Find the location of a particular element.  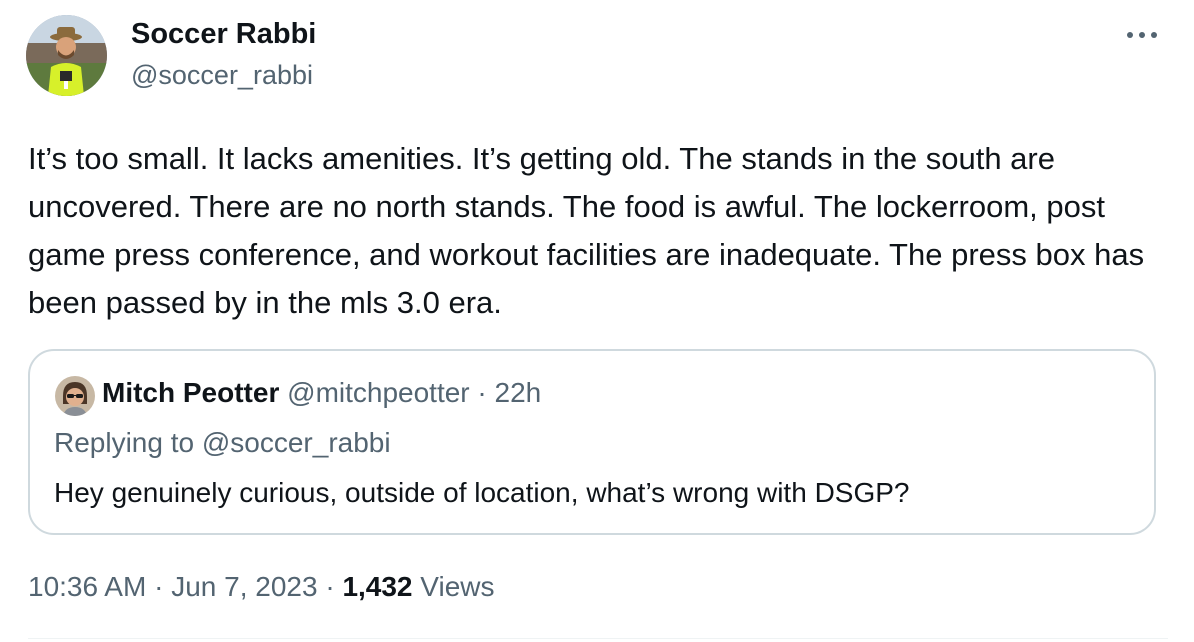

tweet-date: Jun 7, 2023 is located at coordinates (244, 586).